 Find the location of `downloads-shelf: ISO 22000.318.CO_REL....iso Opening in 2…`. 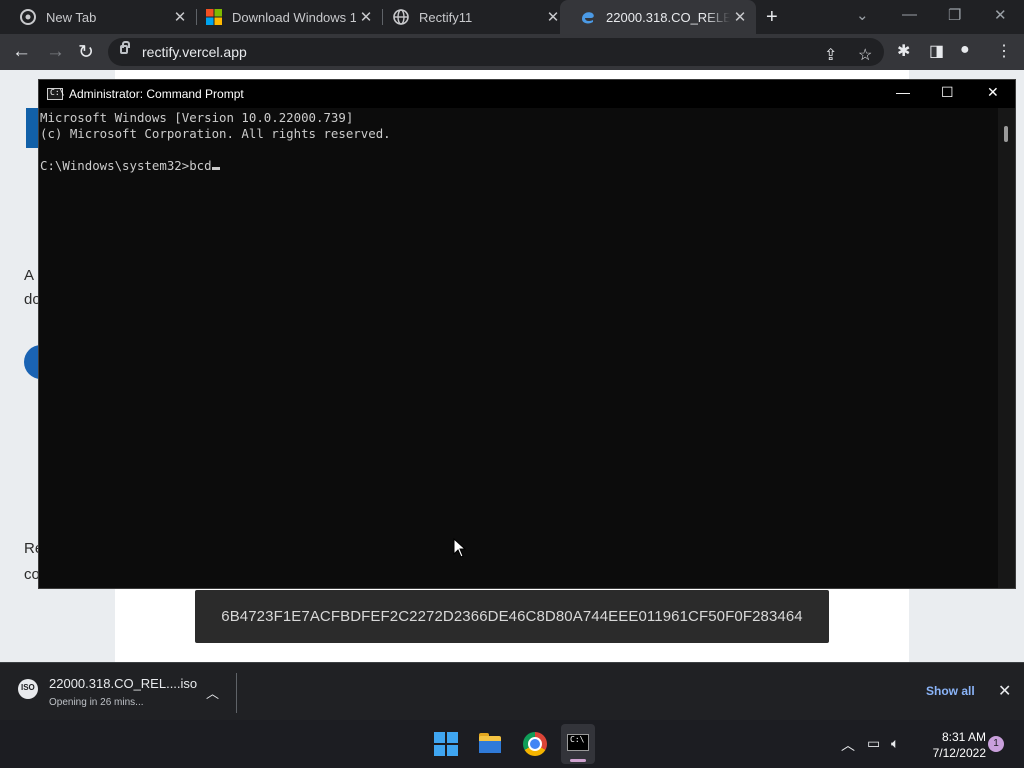

downloads-shelf: ISO 22000.318.CO_REL....iso Opening in 2… is located at coordinates (512, 691).